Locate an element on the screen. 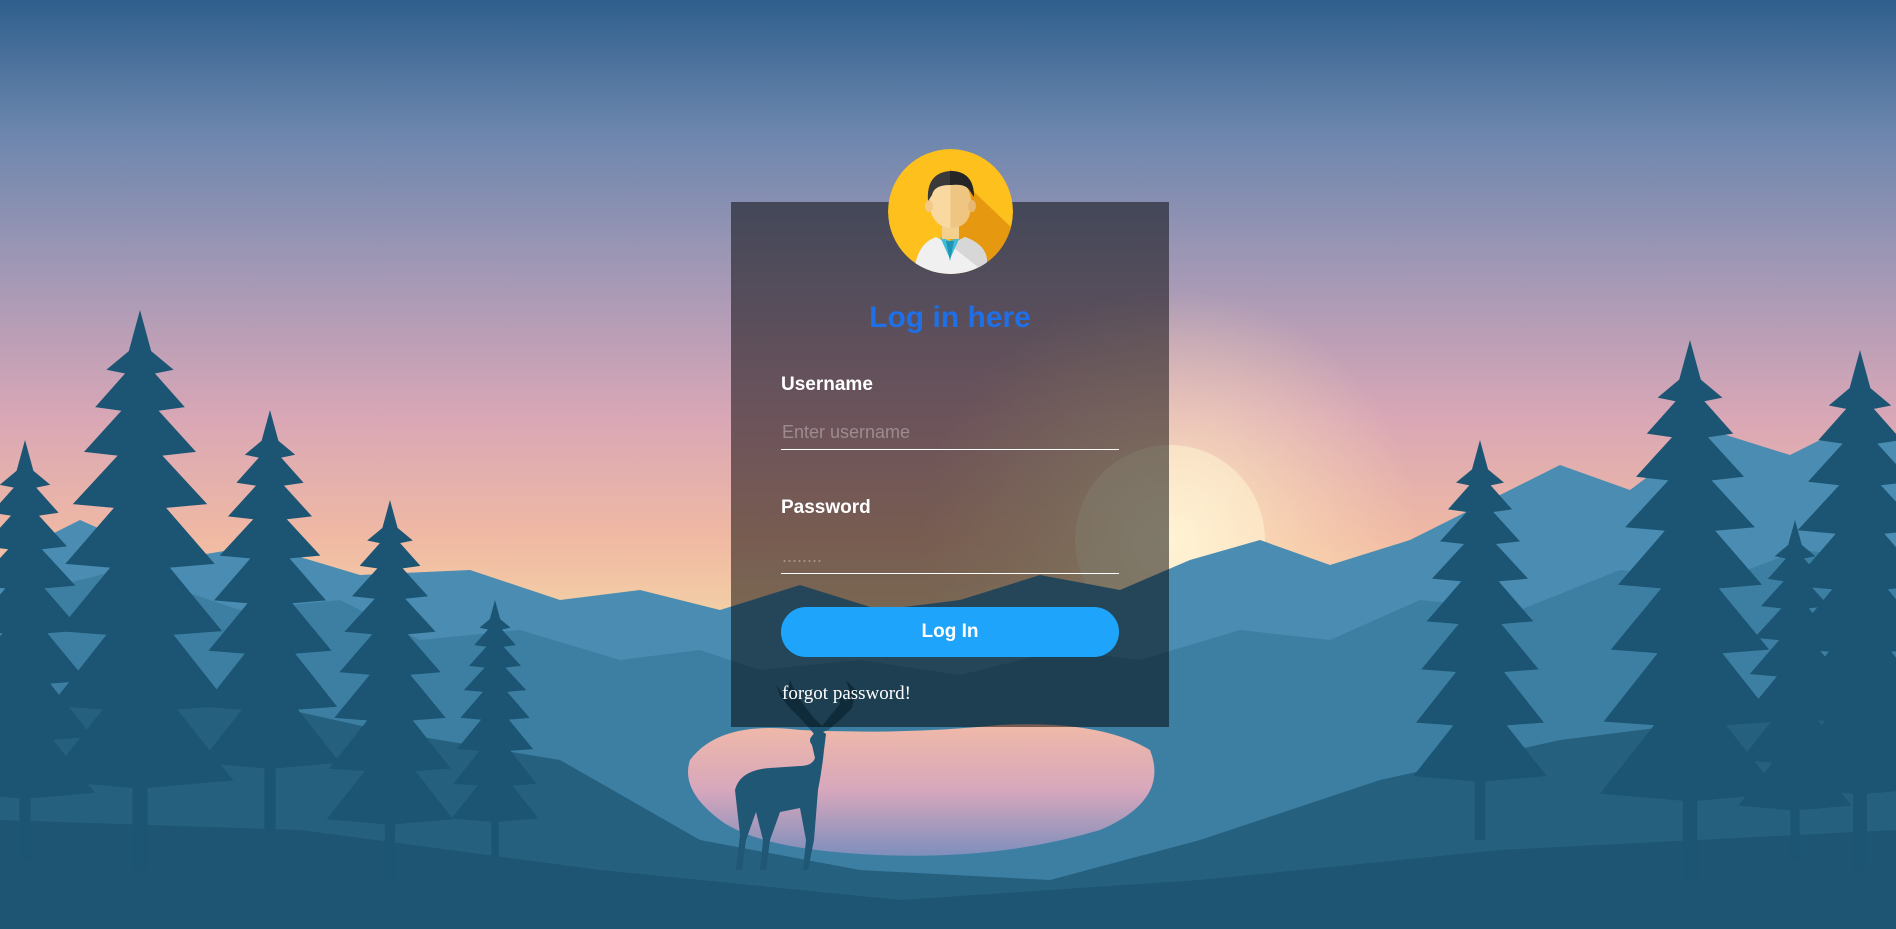  login-title: Log in here is located at coordinates (950, 317).